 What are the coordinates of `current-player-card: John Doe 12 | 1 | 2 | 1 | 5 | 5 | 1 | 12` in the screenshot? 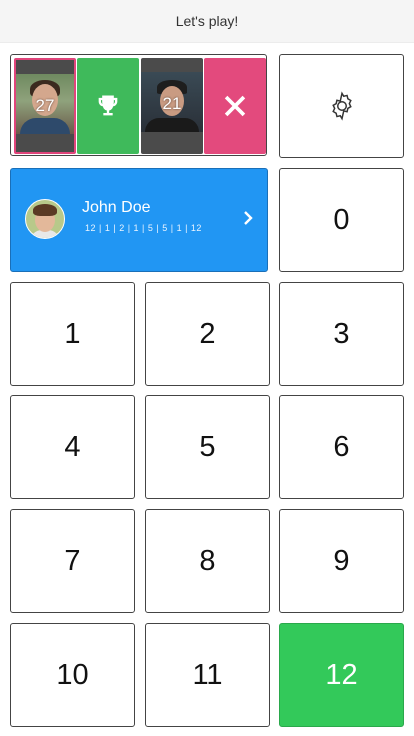 It's located at (139, 220).